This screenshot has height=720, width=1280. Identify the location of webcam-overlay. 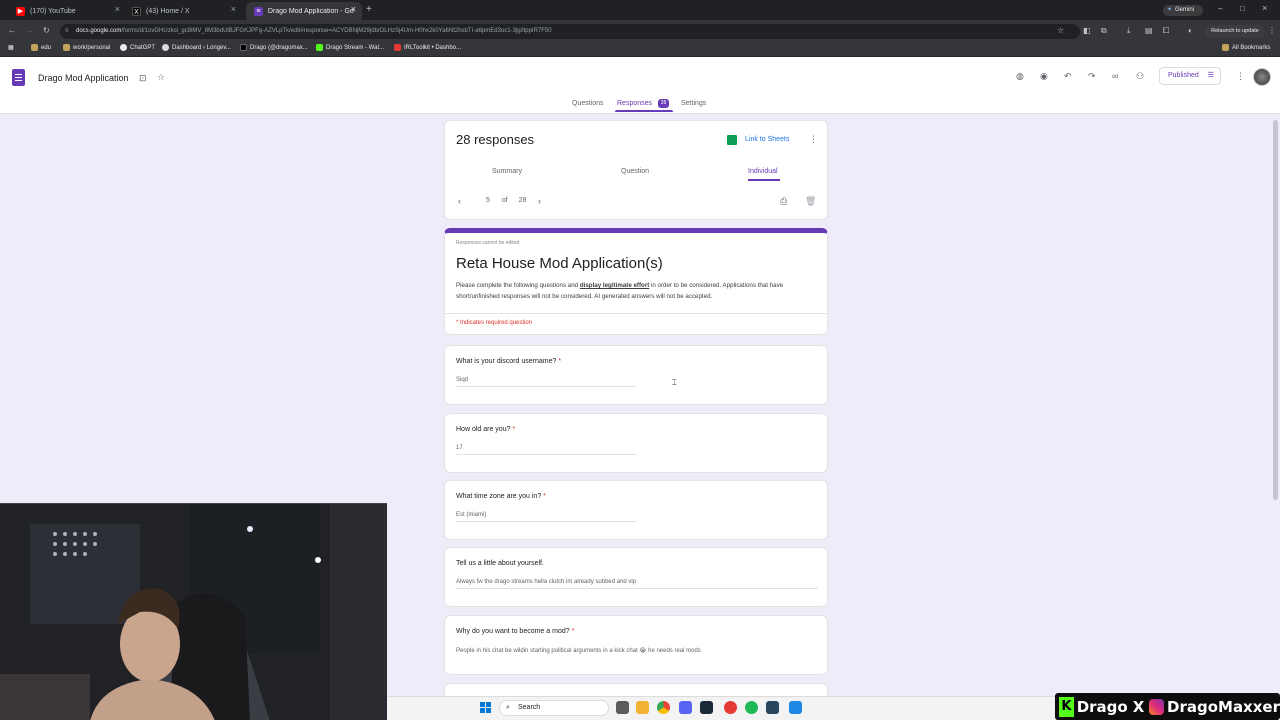
(193, 611).